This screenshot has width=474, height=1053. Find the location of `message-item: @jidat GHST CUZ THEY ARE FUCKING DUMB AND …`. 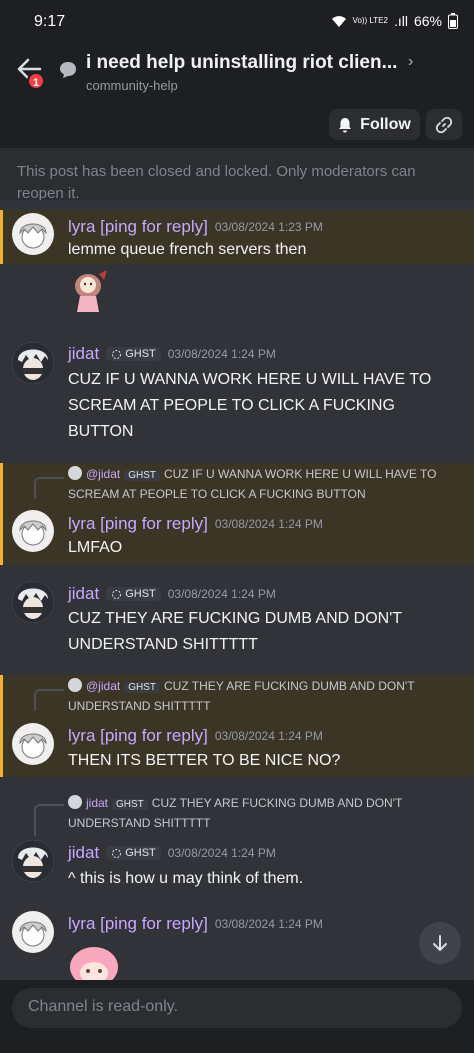

message-item: @jidat GHST CUZ THEY ARE FUCKING DUMB AND … is located at coordinates (237, 726).